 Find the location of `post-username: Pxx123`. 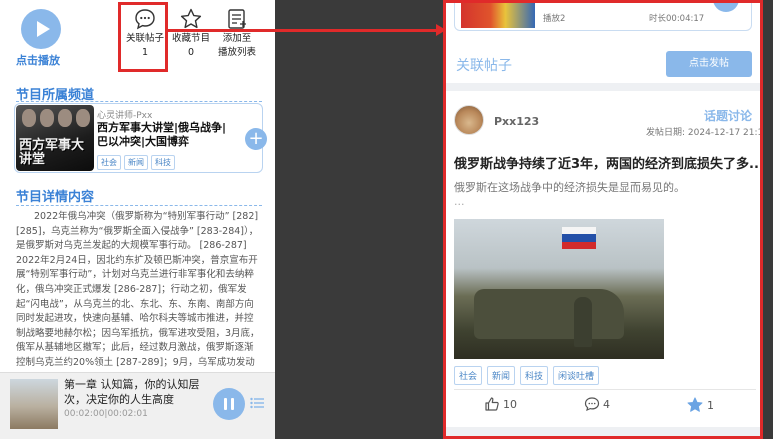

post-username: Pxx123 is located at coordinates (516, 121).